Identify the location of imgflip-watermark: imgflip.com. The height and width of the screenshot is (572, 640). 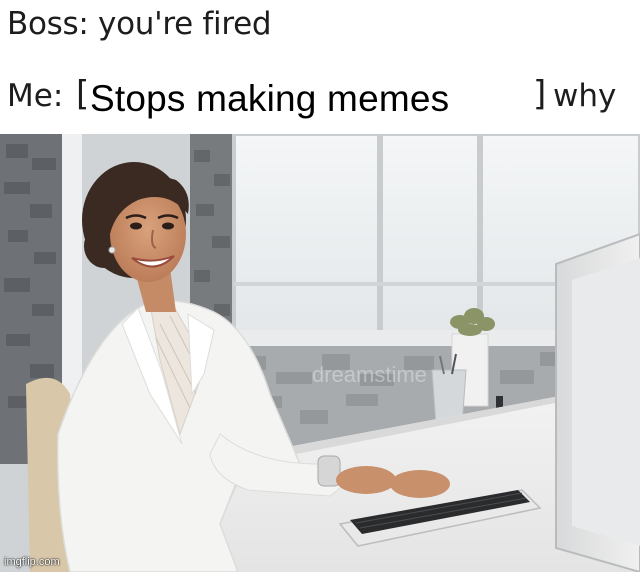
(32, 562).